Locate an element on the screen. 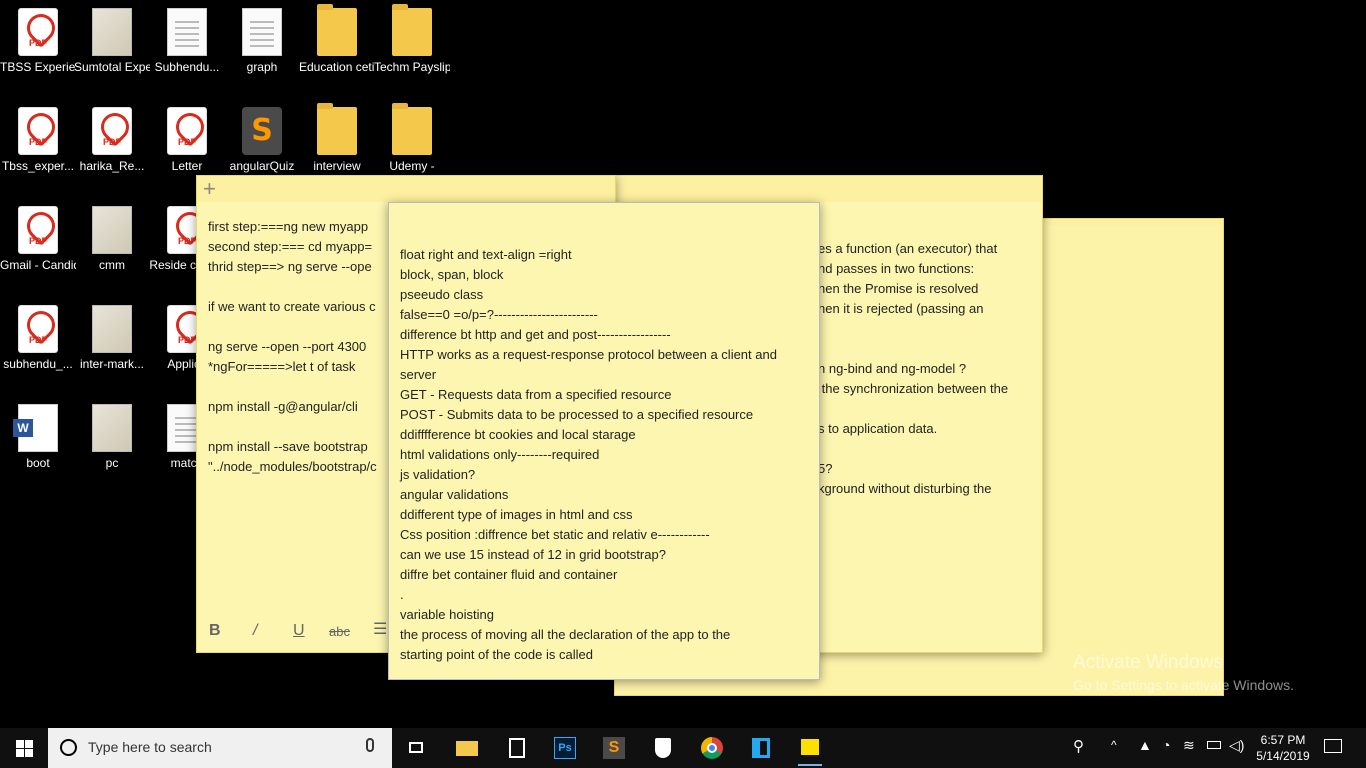 This screenshot has height=768, width=1366. wifi-icon: ≋ is located at coordinates (1189, 745).